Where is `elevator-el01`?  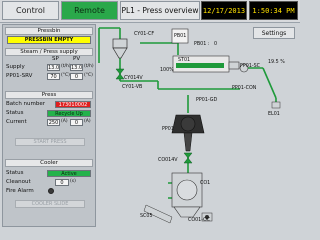 elevator-el01 is located at coordinates (276, 103).